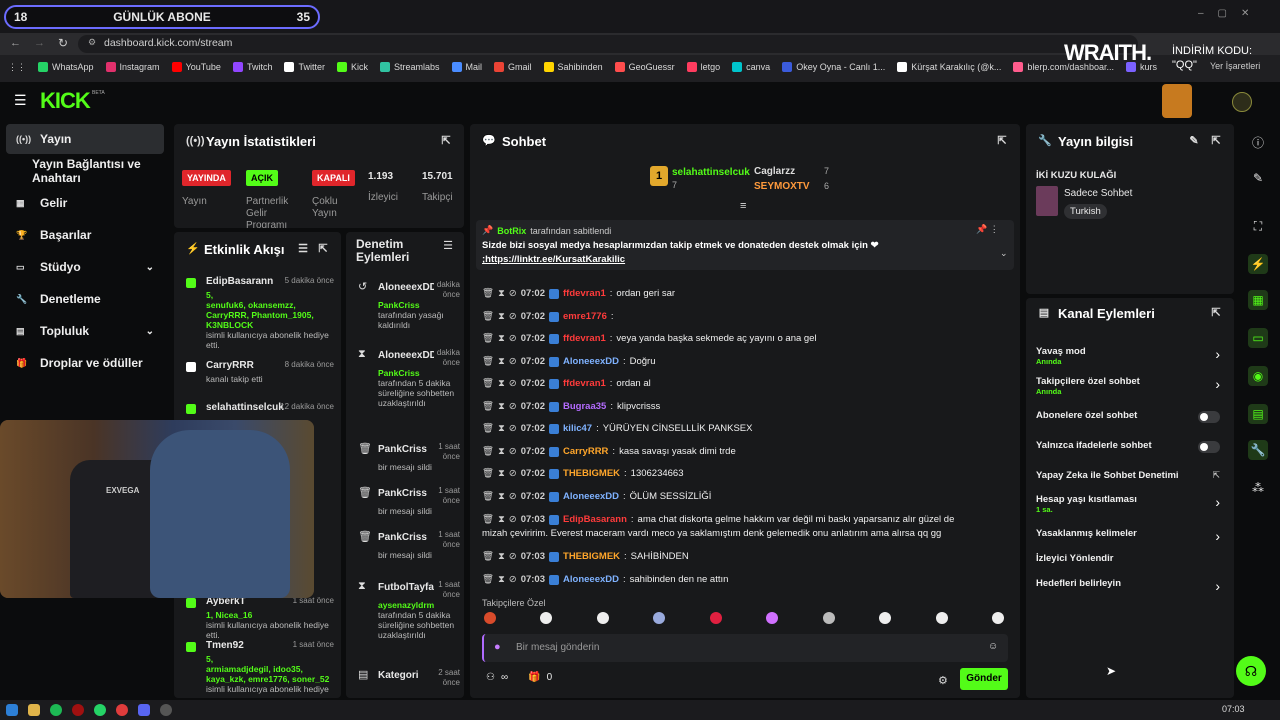  I want to click on mod-icon: ▤, so click(1258, 414).